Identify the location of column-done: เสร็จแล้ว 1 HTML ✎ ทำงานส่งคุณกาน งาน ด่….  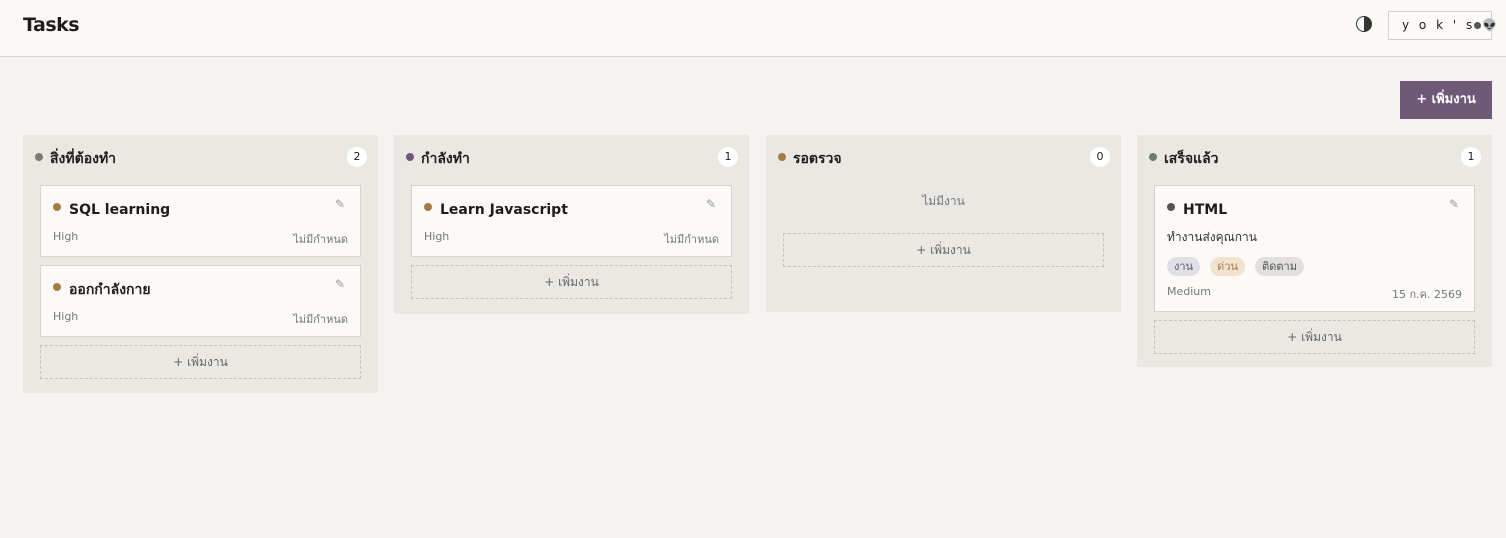
(1314, 251).